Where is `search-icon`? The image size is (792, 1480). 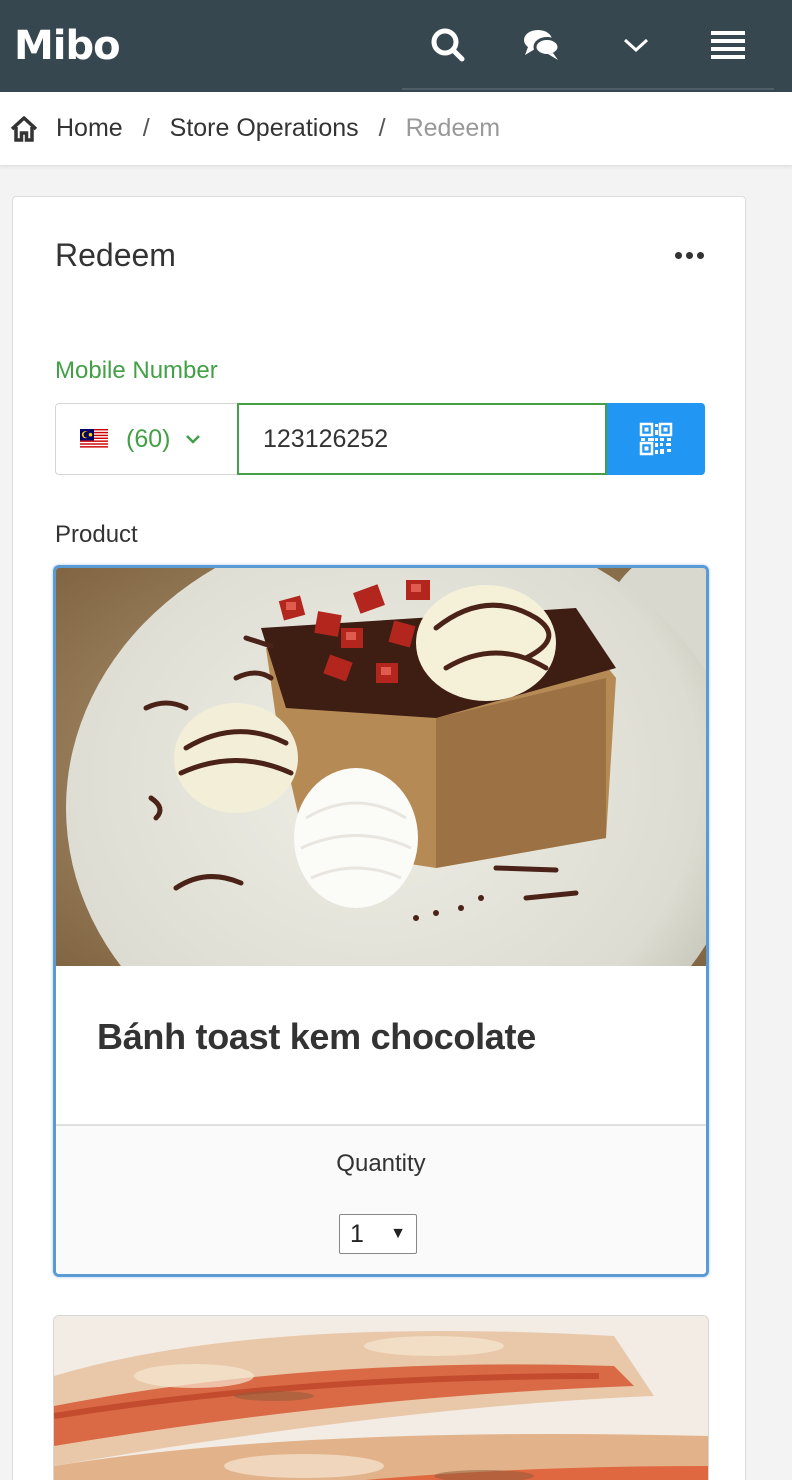
search-icon is located at coordinates (448, 45).